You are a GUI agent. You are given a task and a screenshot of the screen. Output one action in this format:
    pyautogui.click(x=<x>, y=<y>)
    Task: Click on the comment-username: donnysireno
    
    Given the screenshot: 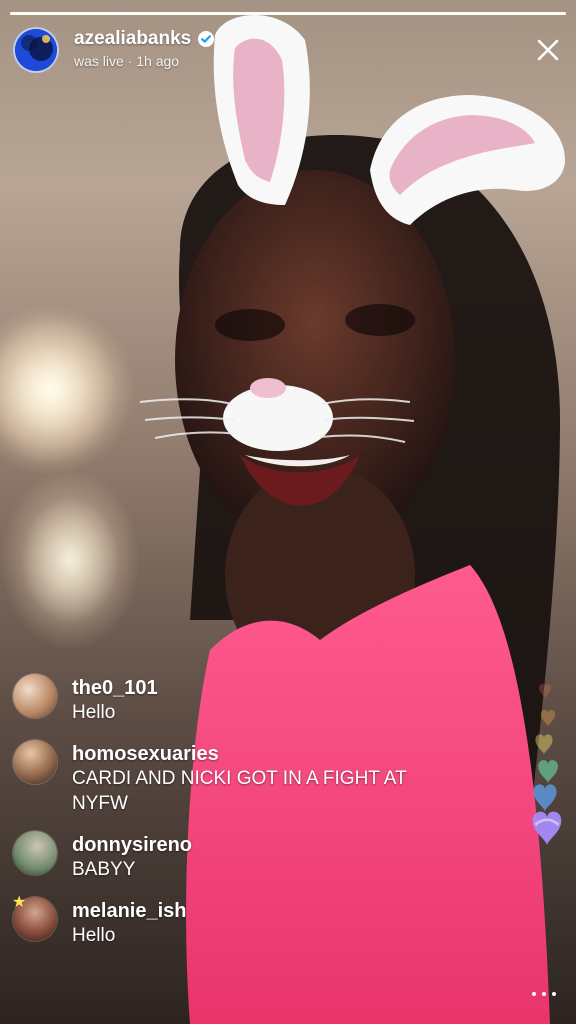 What is the action you would take?
    pyautogui.click(x=132, y=845)
    